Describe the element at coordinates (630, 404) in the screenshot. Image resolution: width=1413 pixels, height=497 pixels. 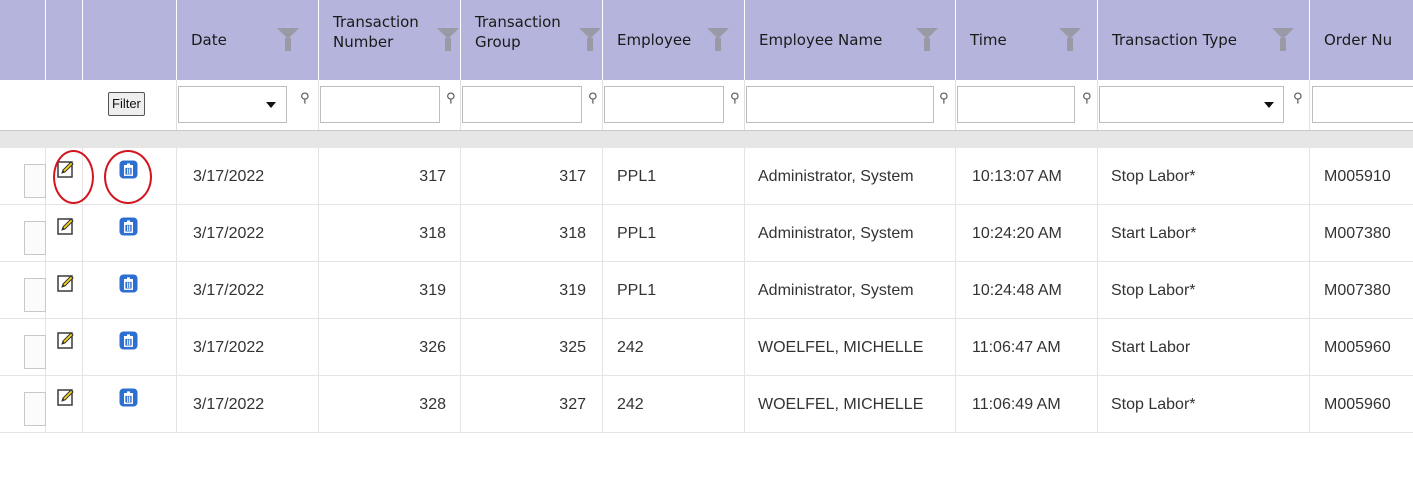
I see `employee-value: 242` at that location.